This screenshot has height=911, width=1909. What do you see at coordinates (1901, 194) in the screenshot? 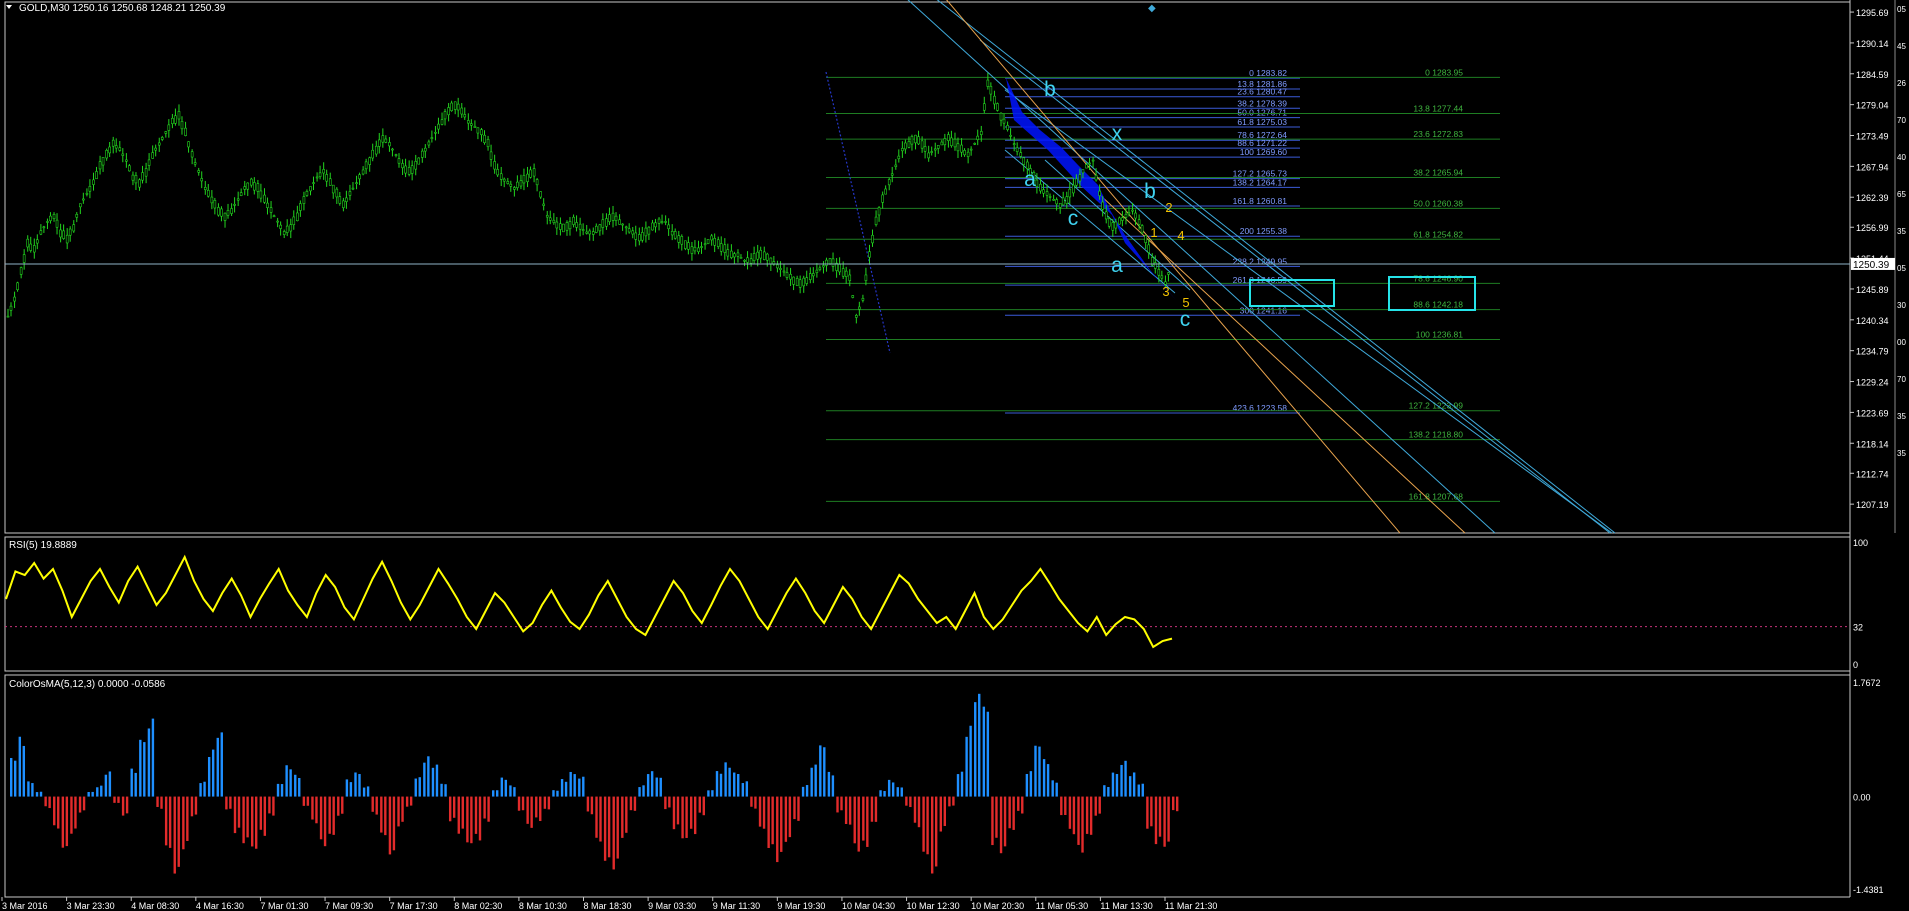
I see `right-scale-mark: 65` at bounding box center [1901, 194].